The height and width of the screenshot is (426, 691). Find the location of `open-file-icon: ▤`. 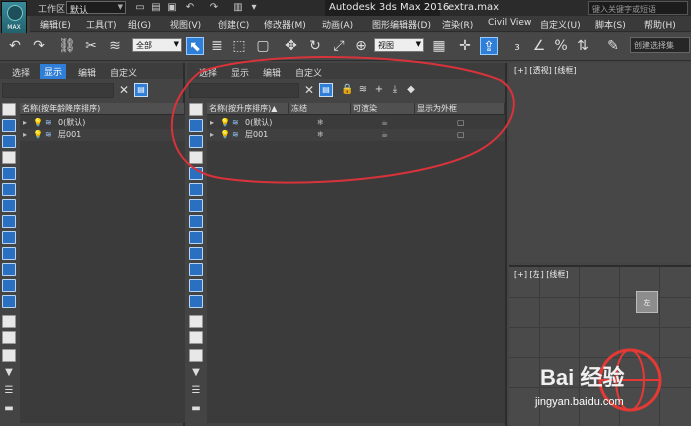

open-file-icon: ▤ is located at coordinates (156, 8).